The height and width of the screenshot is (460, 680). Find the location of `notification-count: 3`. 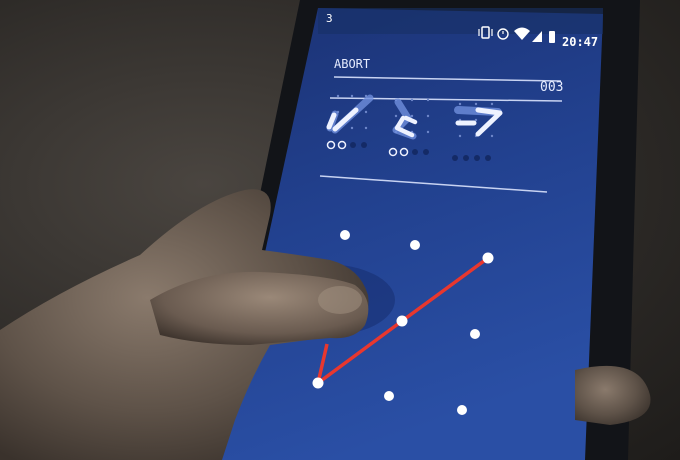

notification-count: 3 is located at coordinates (329, 18).